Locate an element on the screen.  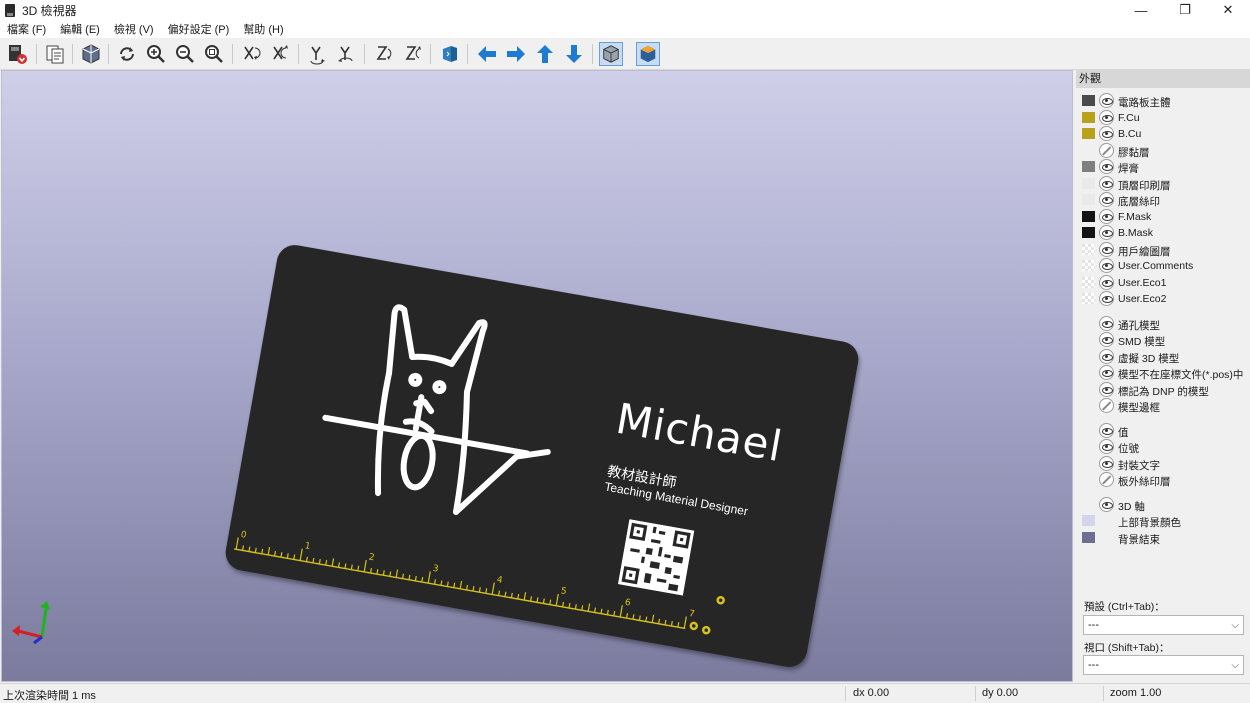
menu-view: 檢視 (V) is located at coordinates (134, 29).